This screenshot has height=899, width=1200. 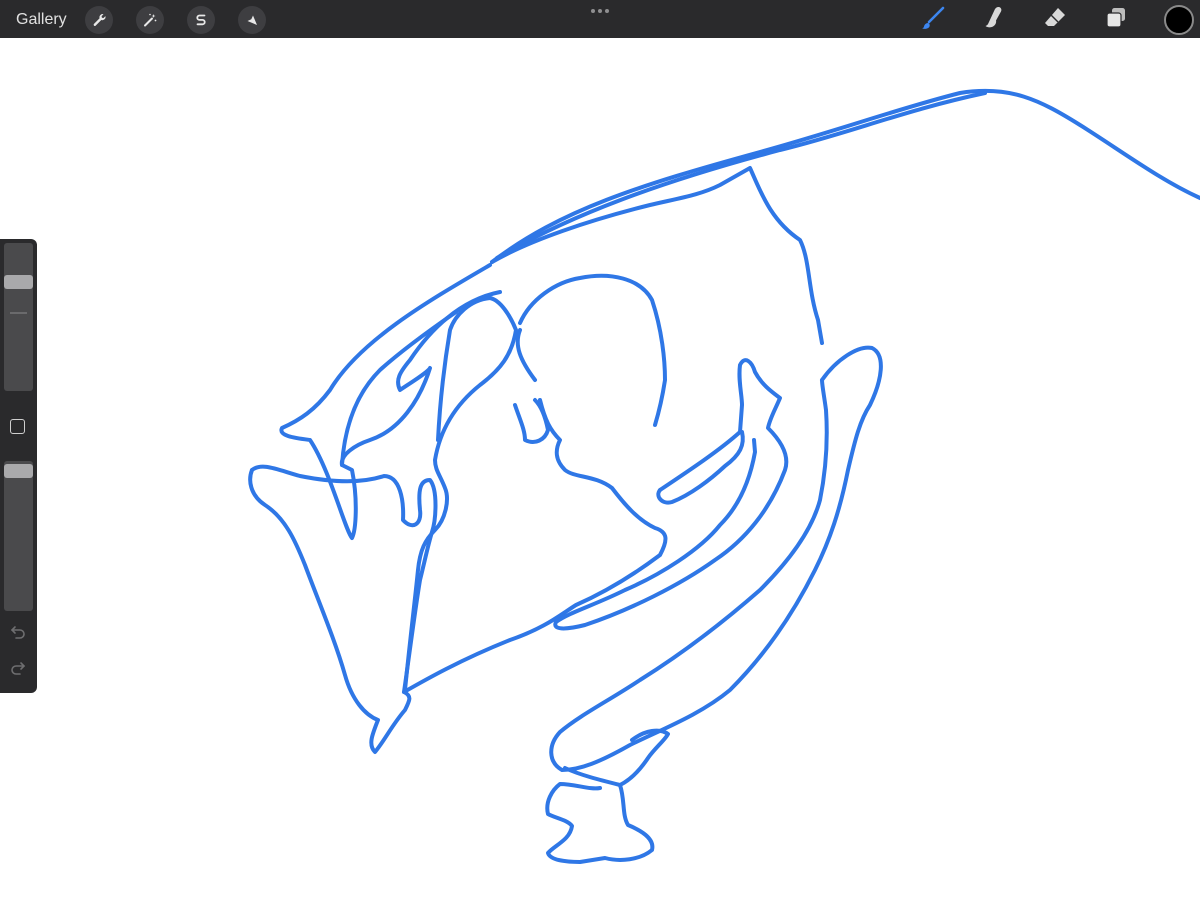 I want to click on more-dots-icon, so click(x=600, y=10).